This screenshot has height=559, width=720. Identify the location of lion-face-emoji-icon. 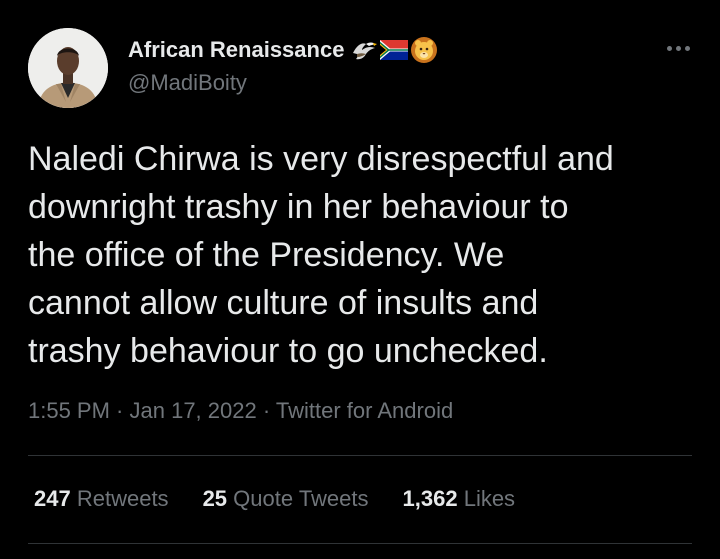
(424, 50).